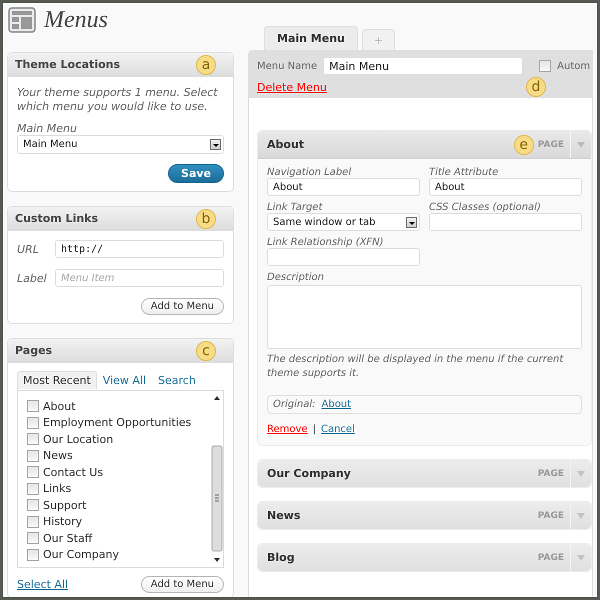 The height and width of the screenshot is (600, 600). I want to click on panel-title: Theme Locations, so click(67, 64).